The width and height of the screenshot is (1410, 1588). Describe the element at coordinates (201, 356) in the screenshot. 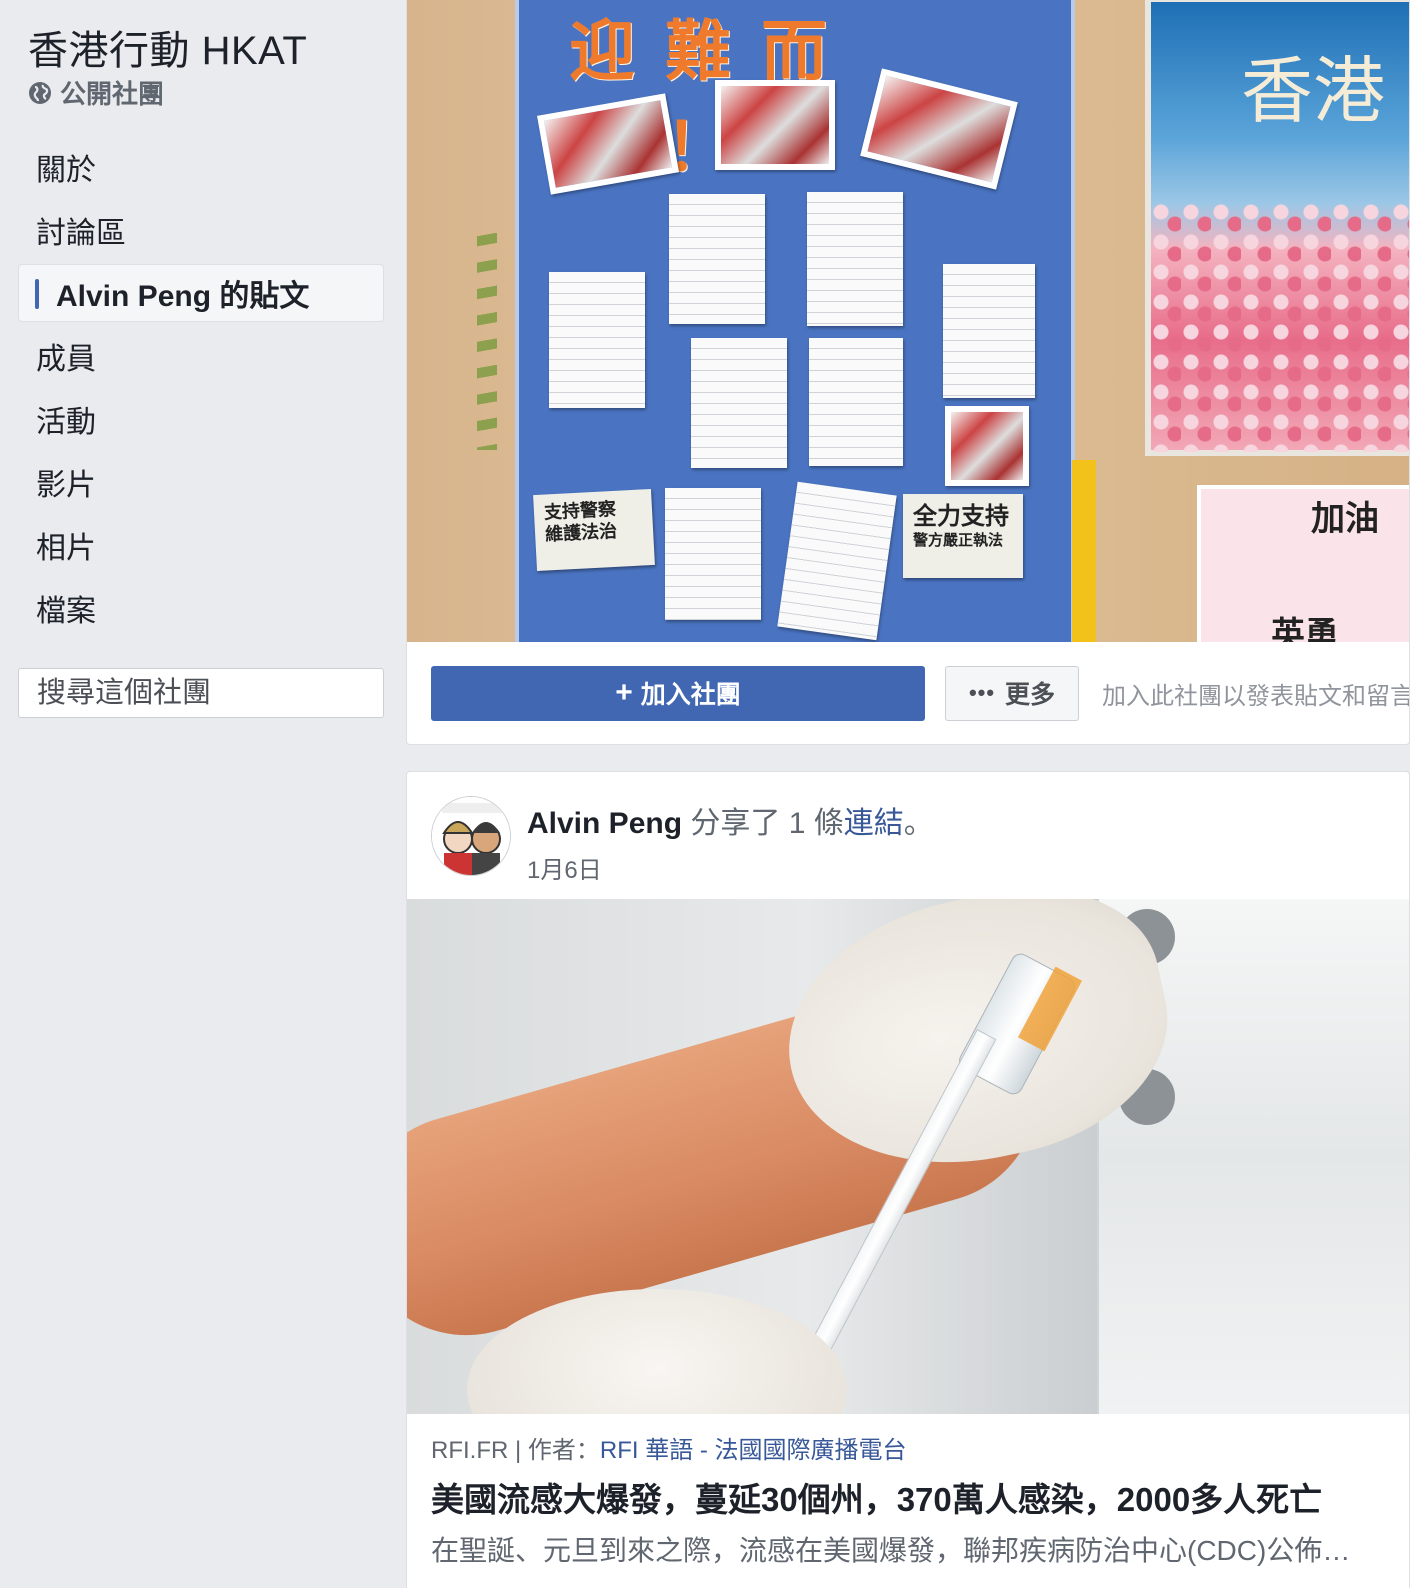

I see `sidebar-item-members: 成員` at that location.